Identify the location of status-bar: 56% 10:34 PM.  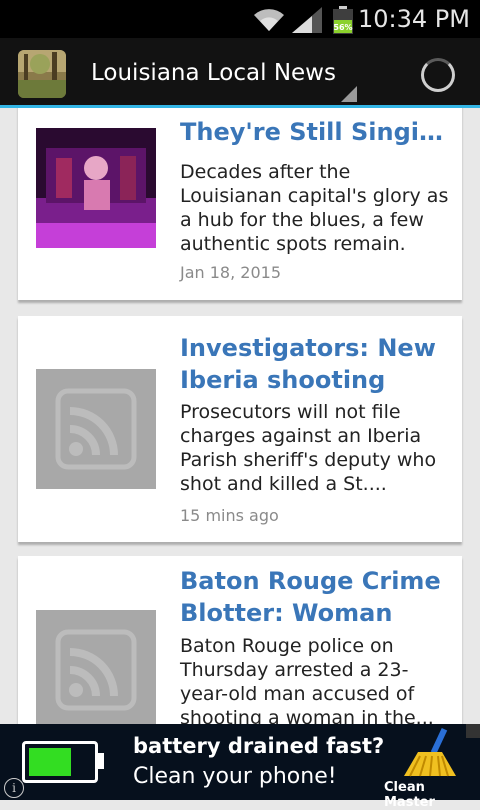
(240, 19).